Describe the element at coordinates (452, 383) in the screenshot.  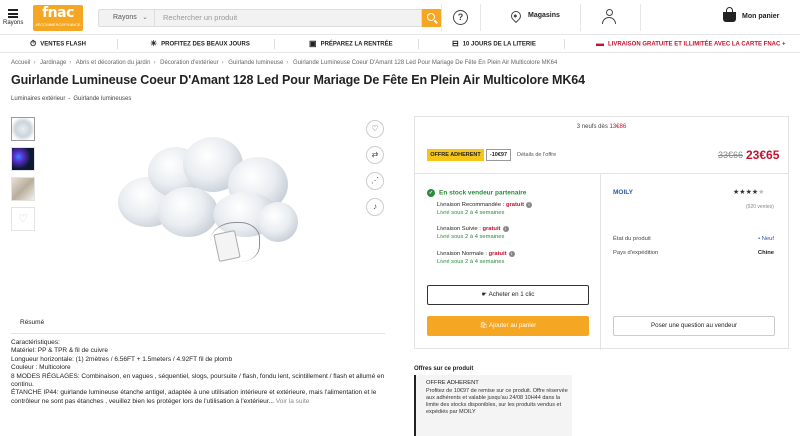
I see `offer-box-title: OFFRE ADHERENT` at that location.